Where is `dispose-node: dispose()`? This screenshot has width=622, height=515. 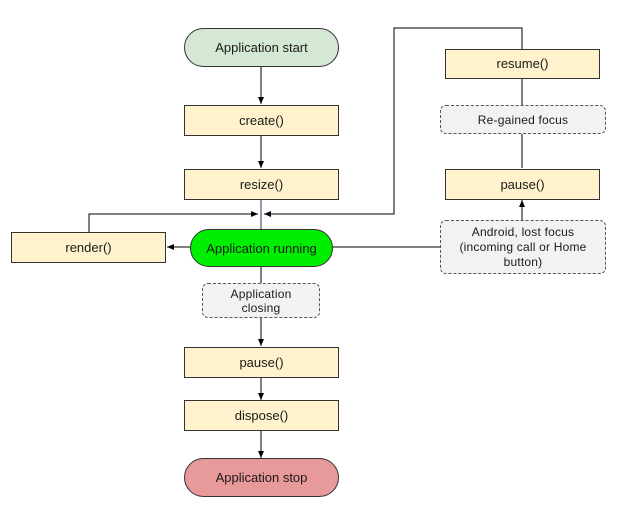 dispose-node: dispose() is located at coordinates (261, 415).